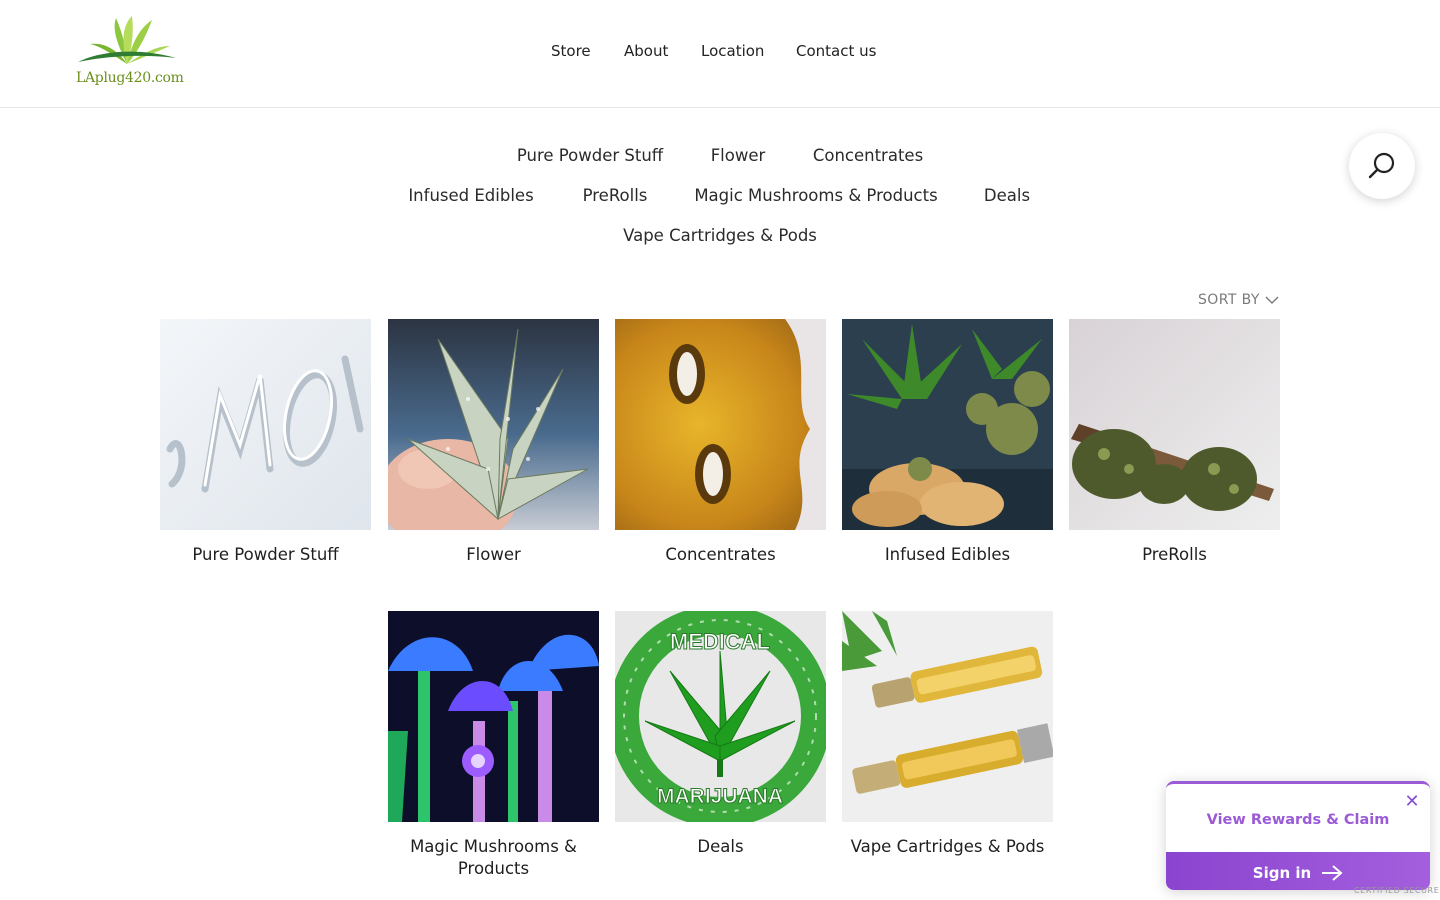  Describe the element at coordinates (1174, 554) in the screenshot. I see `tile-label: PreRolls` at that location.